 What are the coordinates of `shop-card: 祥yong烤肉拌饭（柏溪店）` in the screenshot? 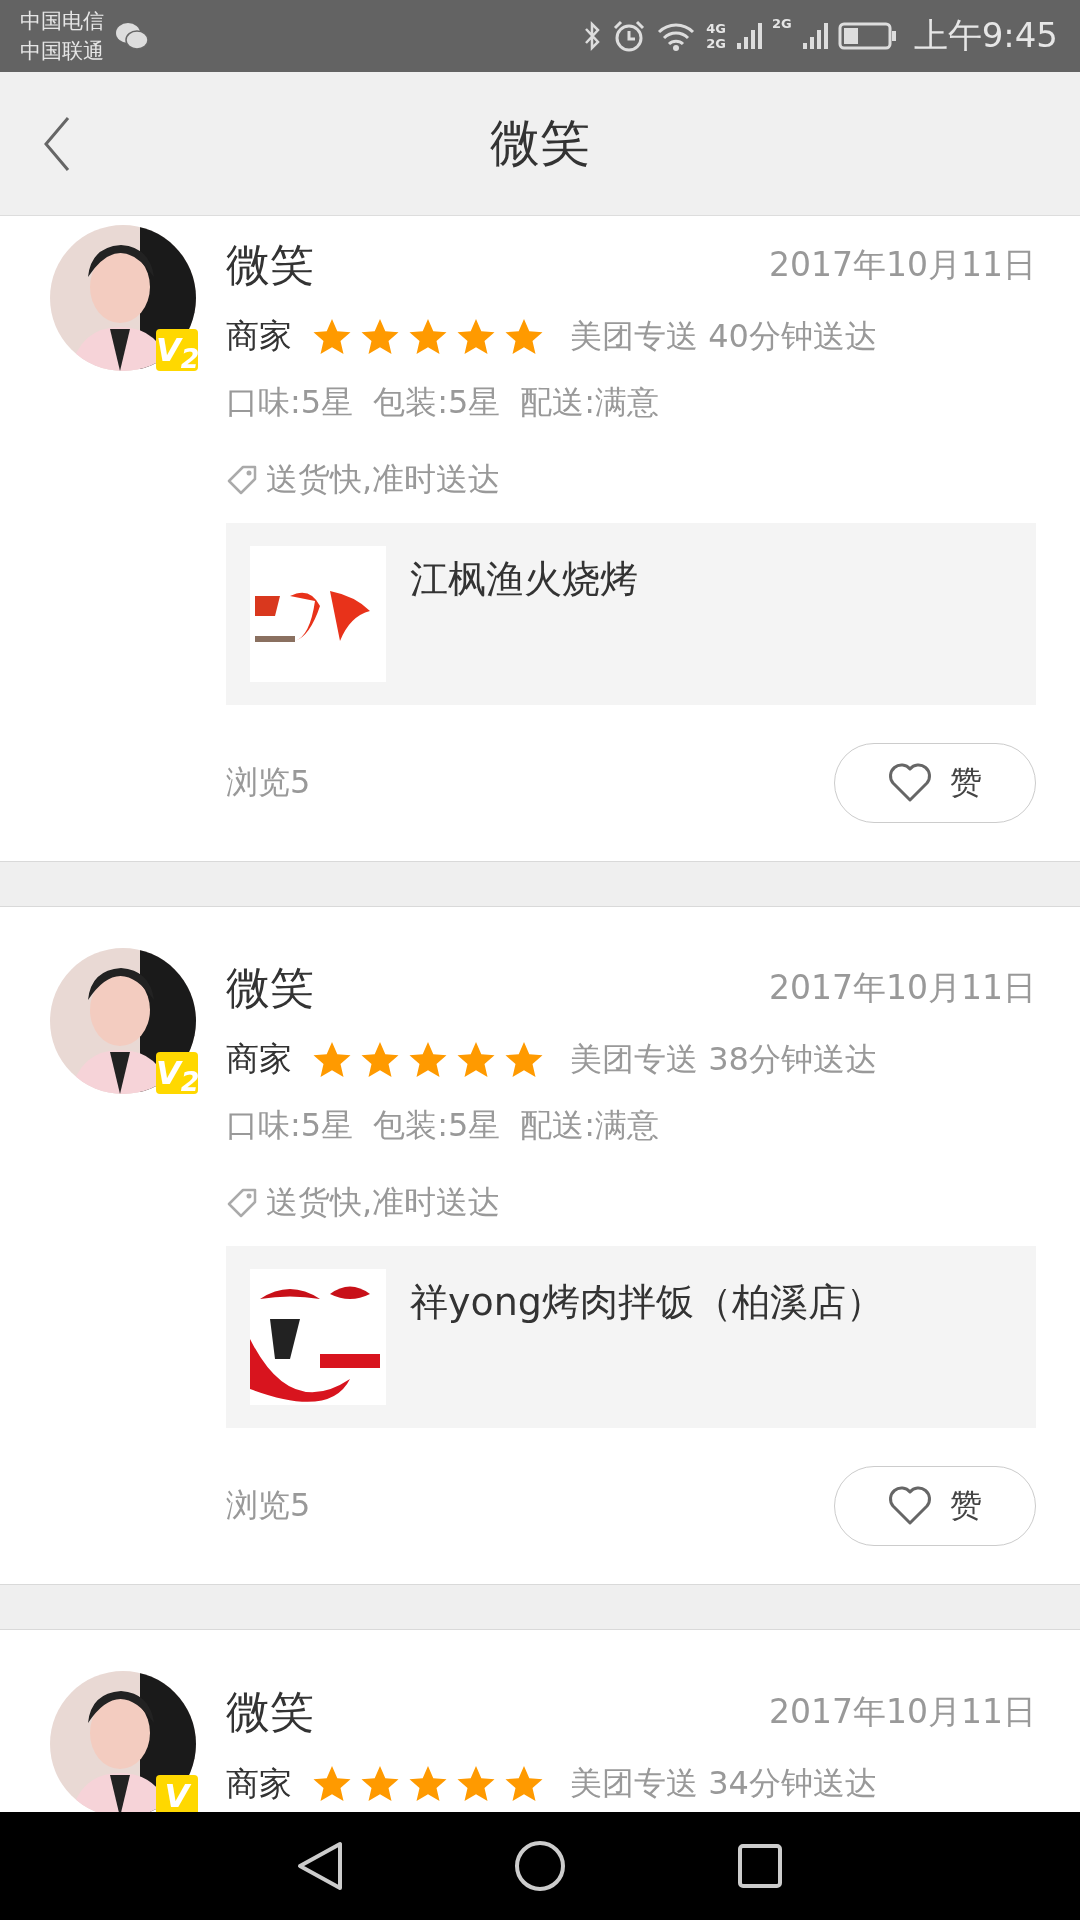 It's located at (631, 1337).